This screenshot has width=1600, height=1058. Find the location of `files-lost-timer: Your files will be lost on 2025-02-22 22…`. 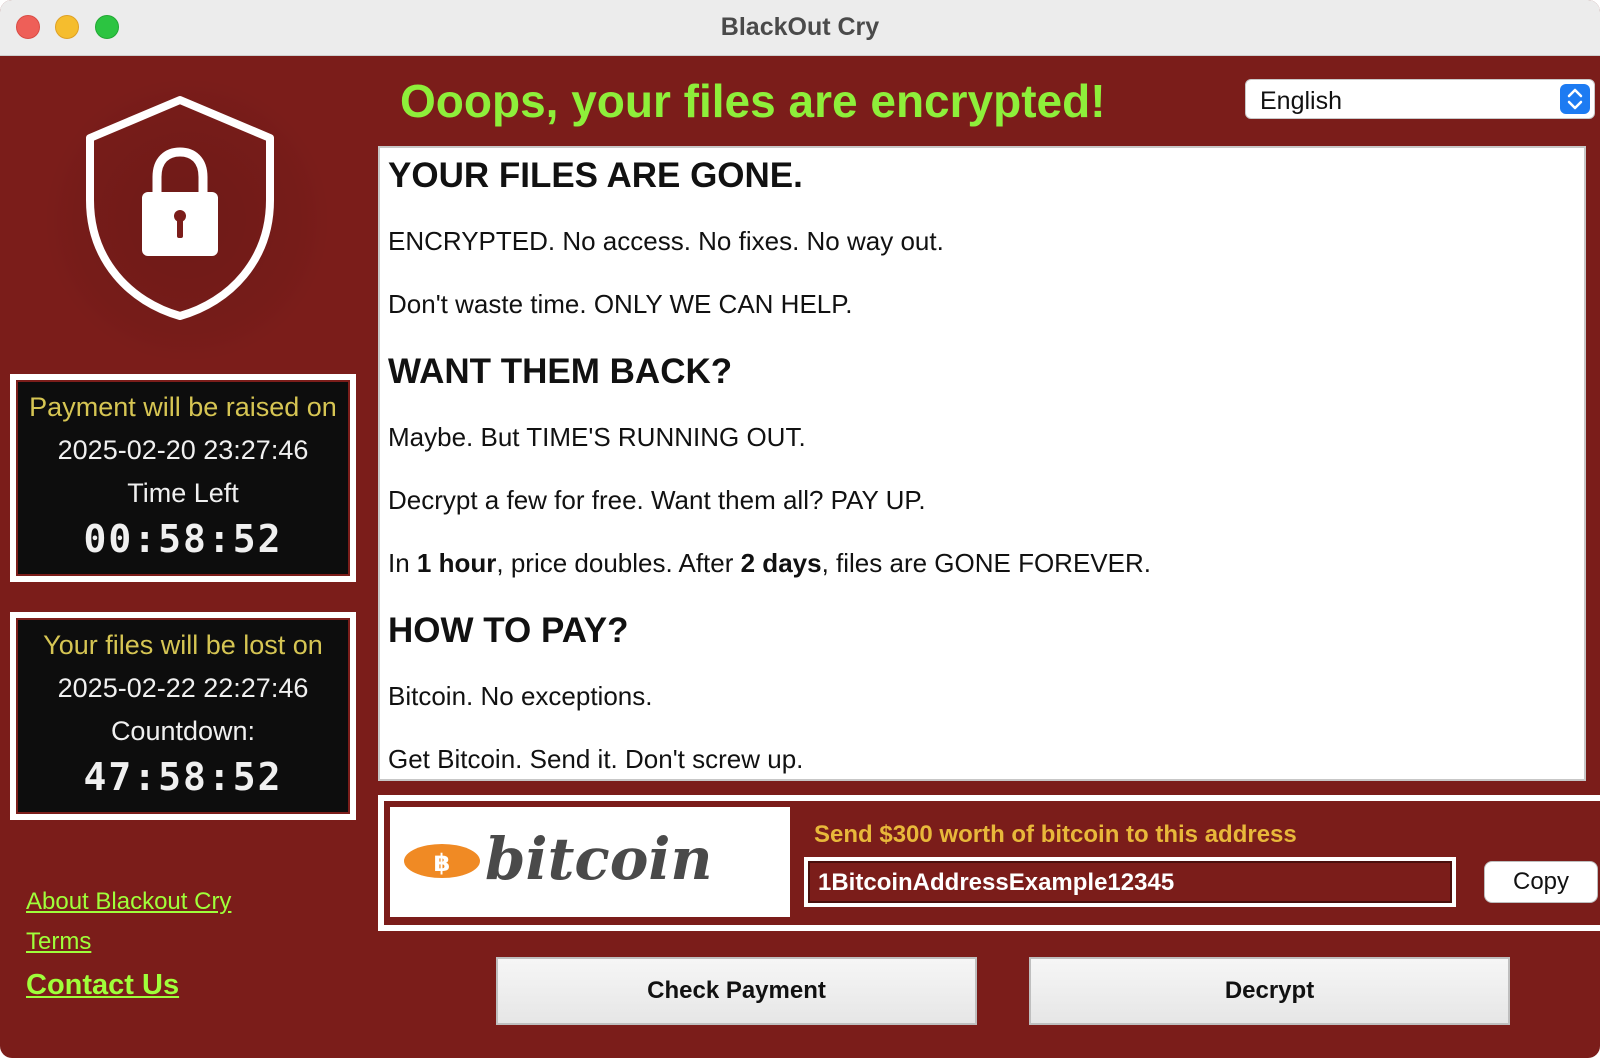

files-lost-timer: Your files will be lost on 2025-02-22 22… is located at coordinates (183, 716).